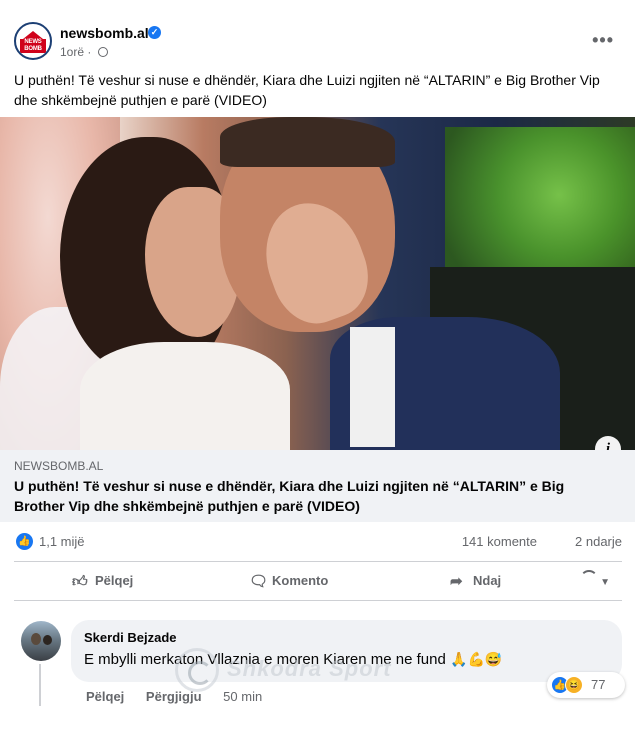  Describe the element at coordinates (102, 52) in the screenshot. I see `globe-icon` at that location.